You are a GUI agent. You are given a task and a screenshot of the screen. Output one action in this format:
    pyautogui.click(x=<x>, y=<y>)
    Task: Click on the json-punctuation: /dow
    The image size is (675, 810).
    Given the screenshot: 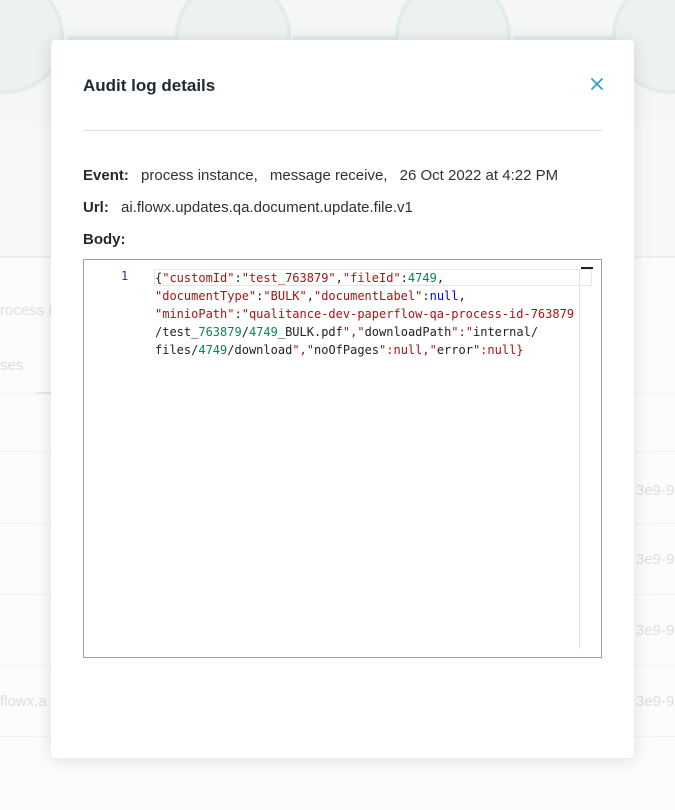 What is the action you would take?
    pyautogui.click(x=242, y=350)
    